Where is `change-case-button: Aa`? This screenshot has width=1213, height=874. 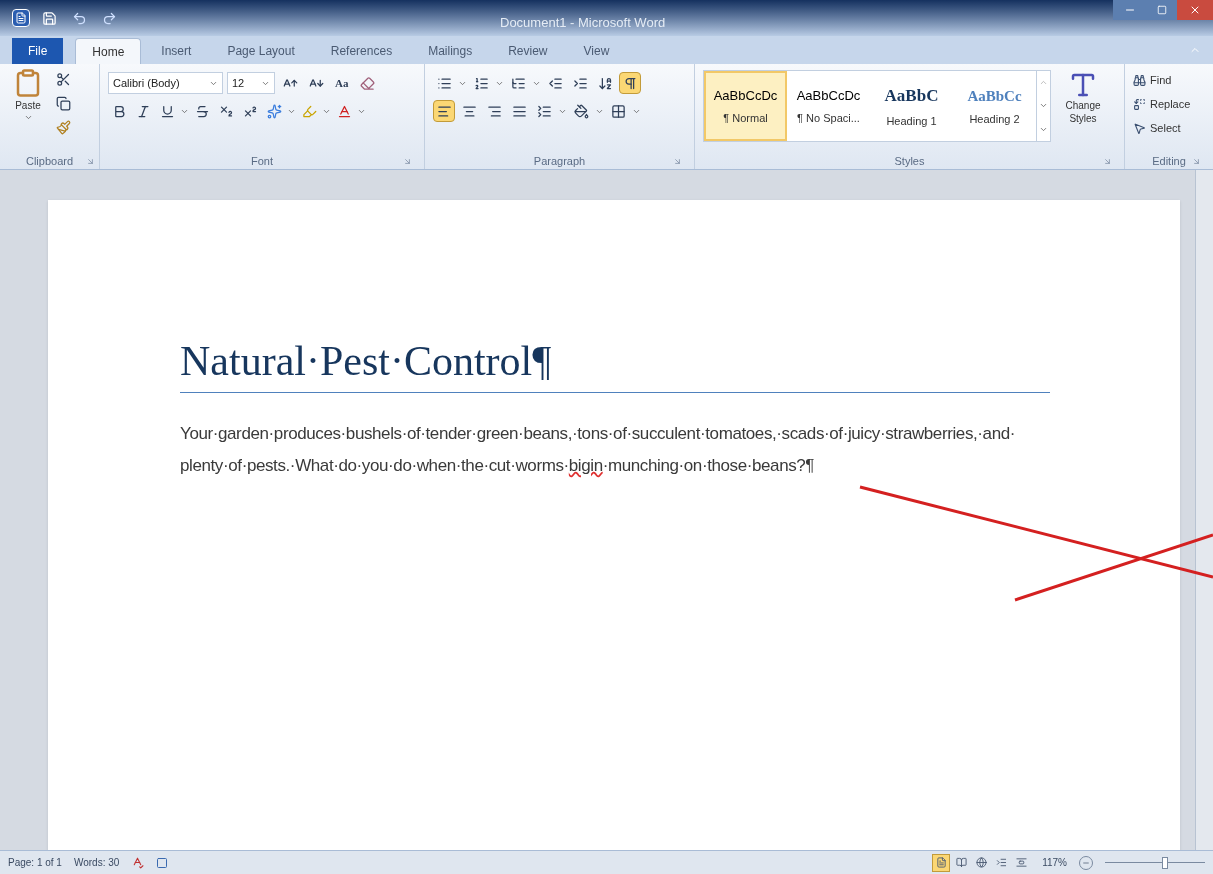 change-case-button: Aa is located at coordinates (342, 83).